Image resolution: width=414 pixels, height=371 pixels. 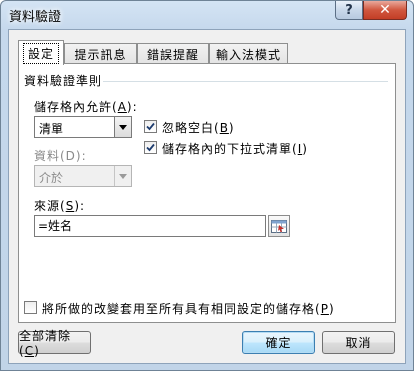 I want to click on criteria-group-title: 資料驗證準則, so click(x=63, y=81).